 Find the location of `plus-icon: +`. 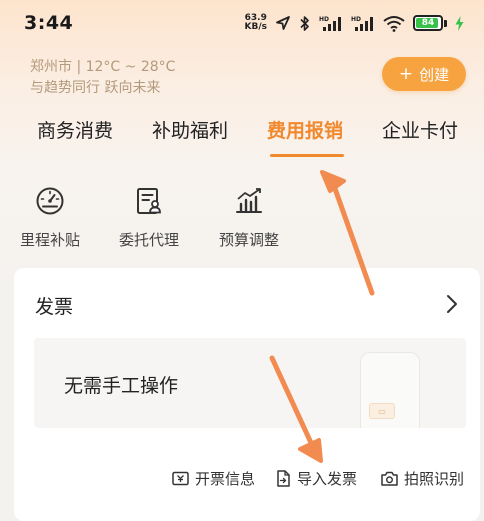

plus-icon: + is located at coordinates (406, 73).